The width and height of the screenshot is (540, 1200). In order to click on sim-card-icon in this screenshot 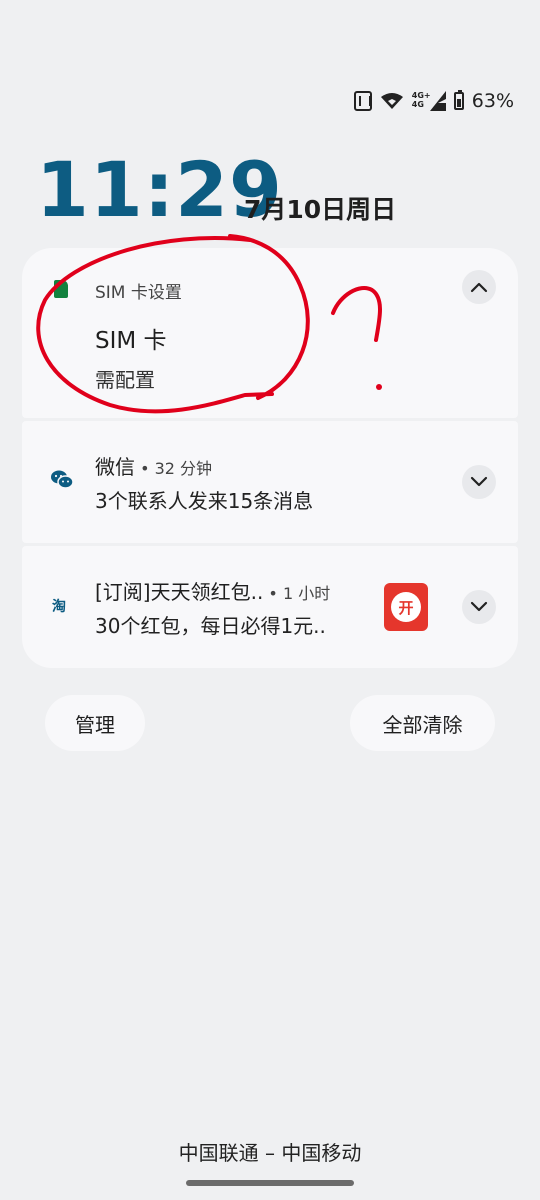, I will do `click(61, 289)`.